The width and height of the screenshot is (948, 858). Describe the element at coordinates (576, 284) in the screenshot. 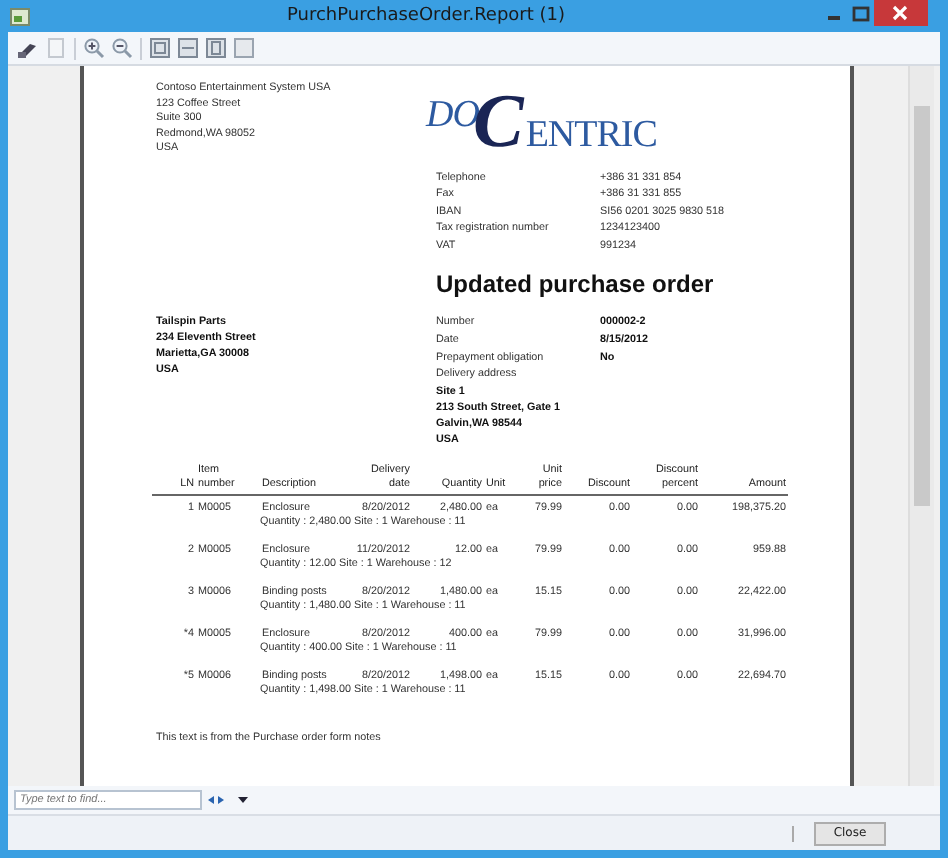

I see `document-title: Updated purchase order` at that location.